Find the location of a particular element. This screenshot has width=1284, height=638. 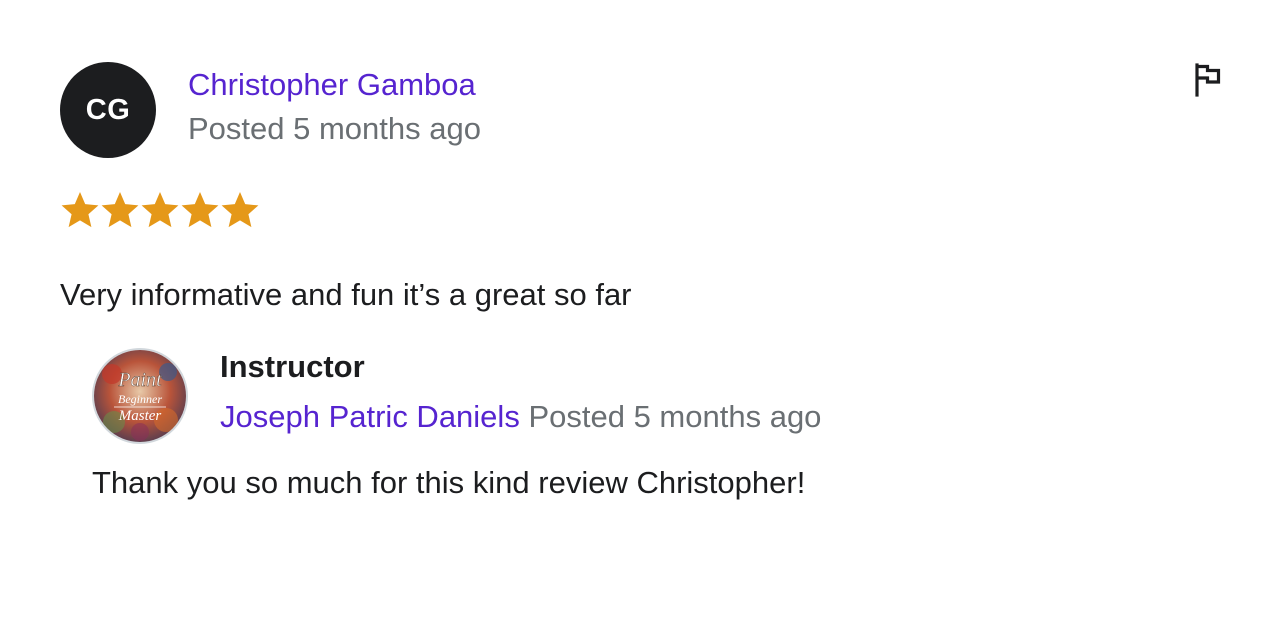

avatar-initials: CG is located at coordinates (108, 109).